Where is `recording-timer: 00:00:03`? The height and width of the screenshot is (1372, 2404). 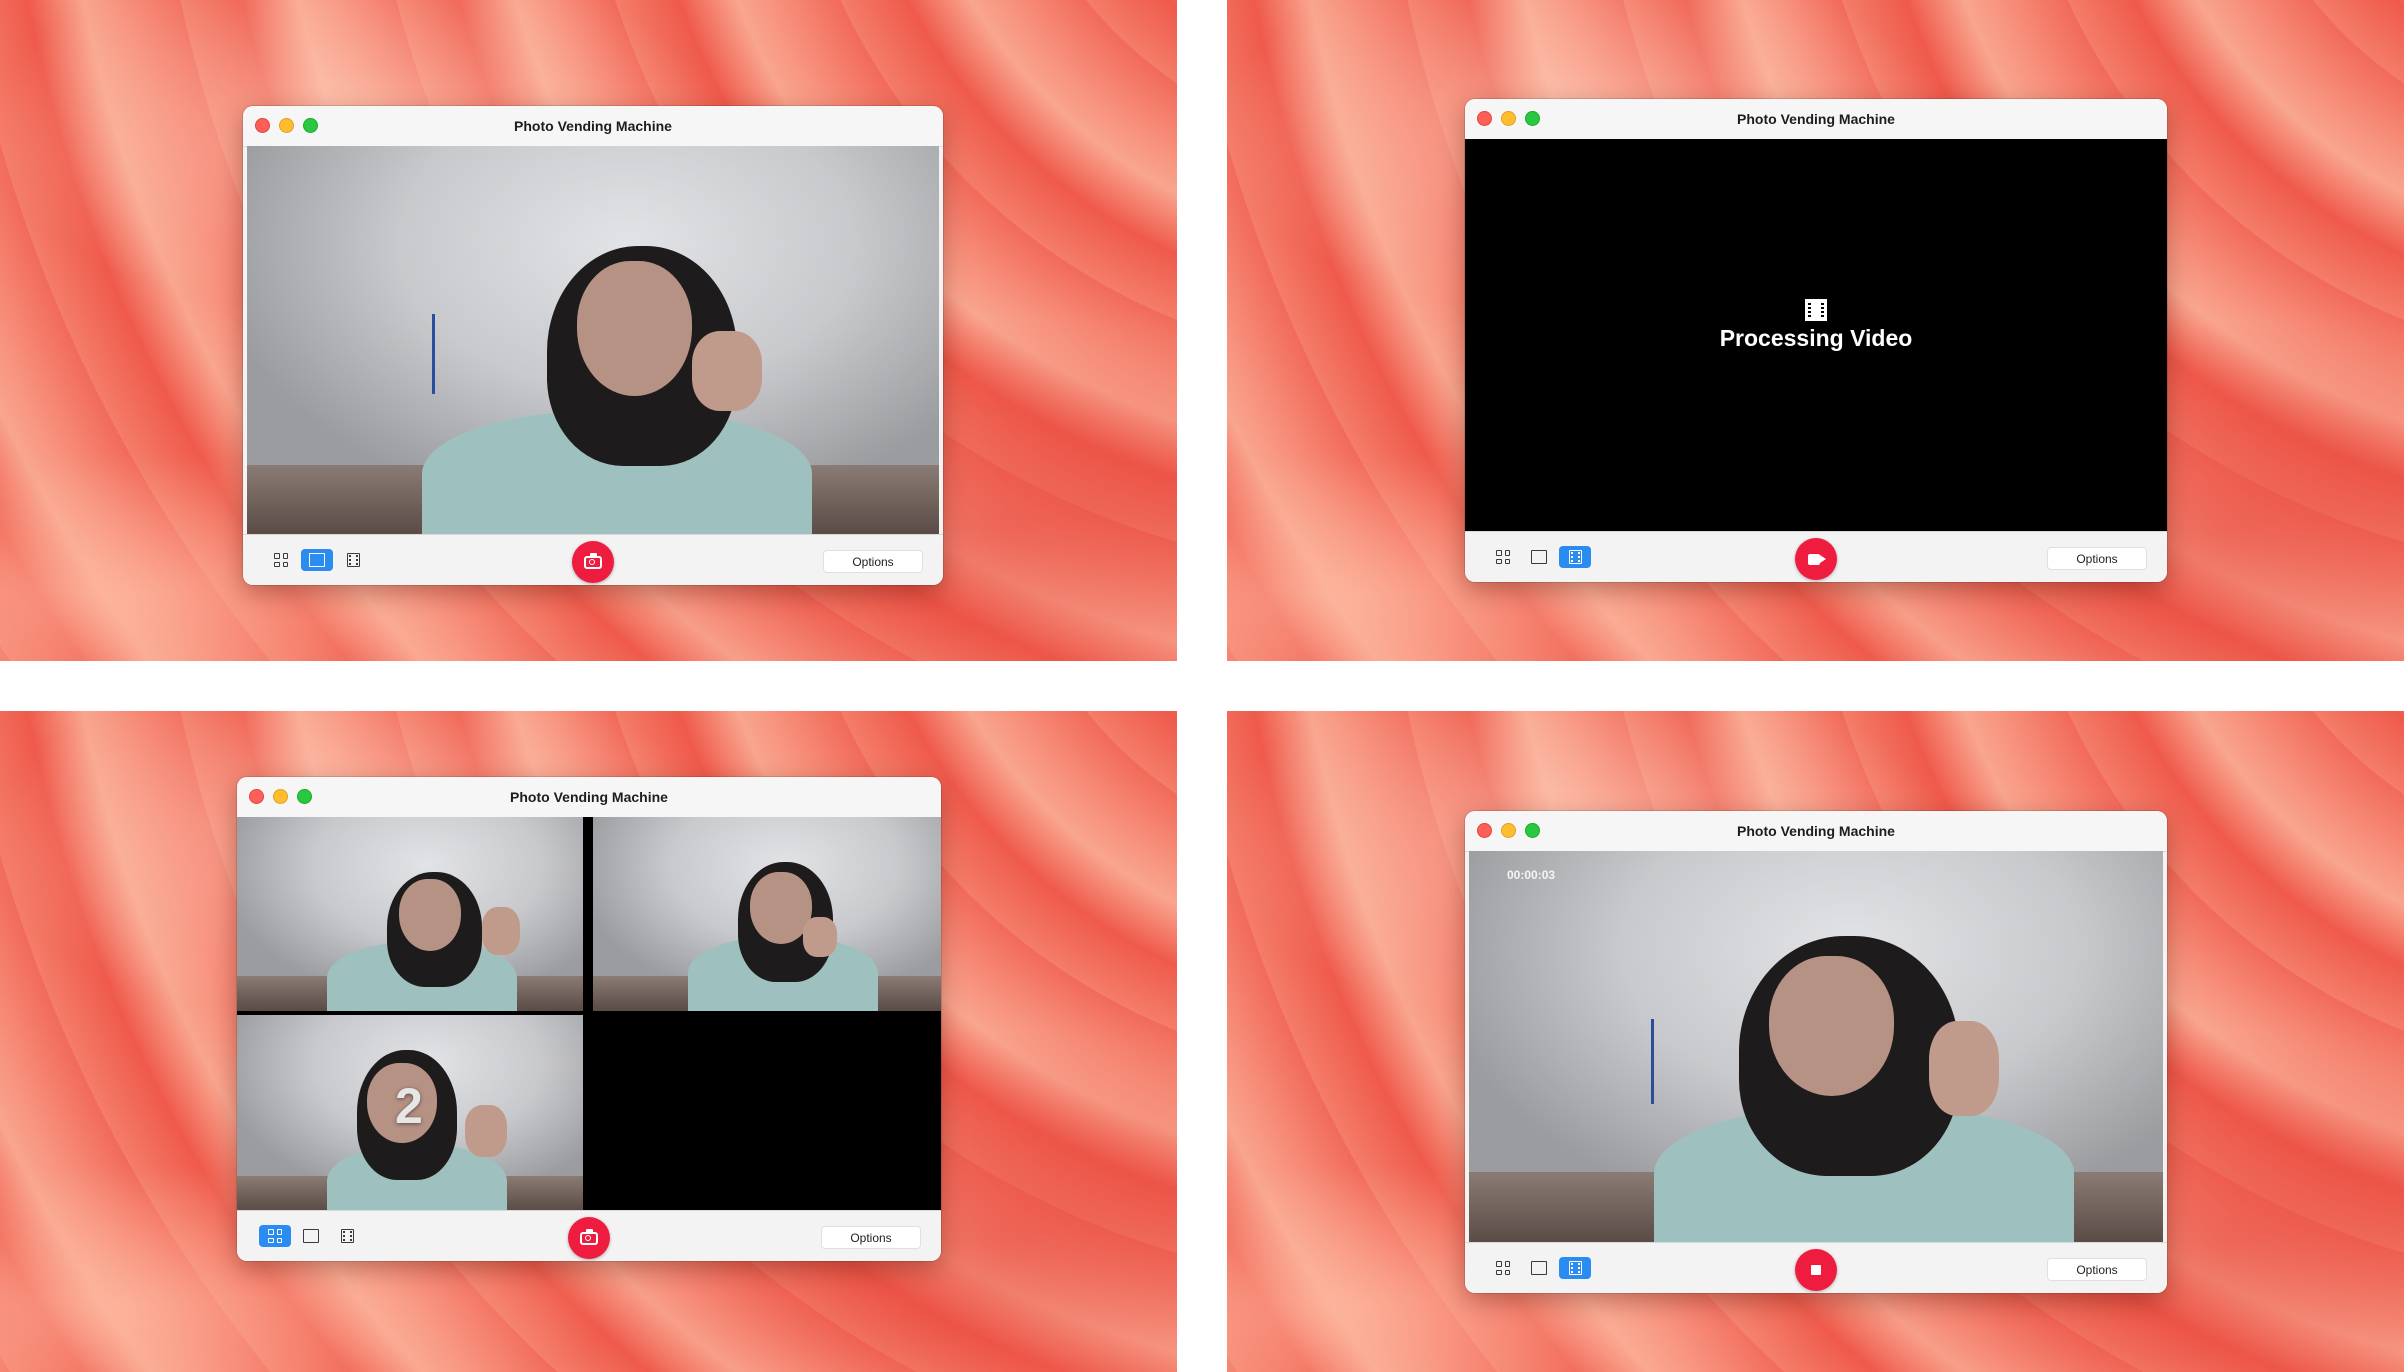
recording-timer: 00:00:03 is located at coordinates (1531, 875).